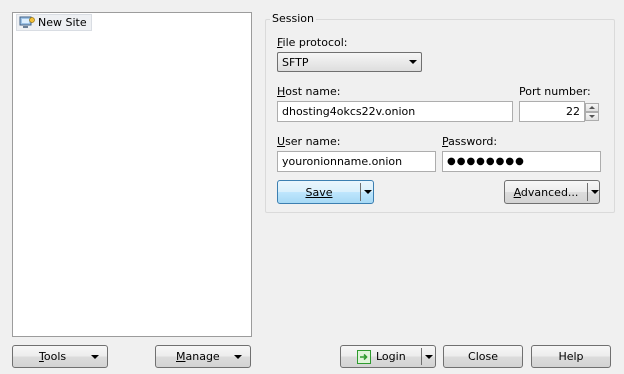 This screenshot has width=624, height=374. What do you see at coordinates (295, 62) in the screenshot?
I see `file-protocol-value: SFTP` at bounding box center [295, 62].